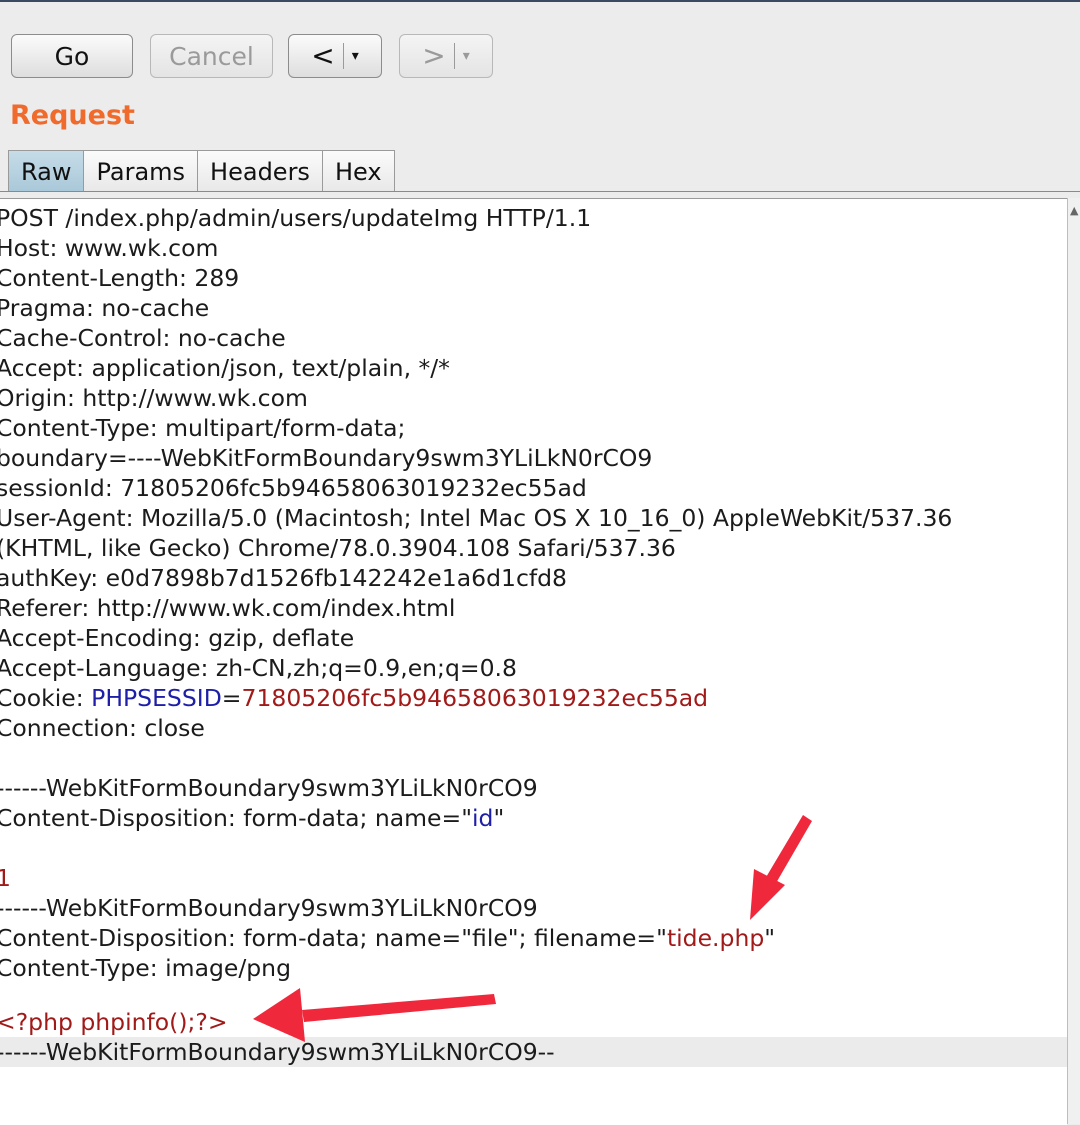  What do you see at coordinates (532, 928) in the screenshot?
I see `annotation-arrows` at bounding box center [532, 928].